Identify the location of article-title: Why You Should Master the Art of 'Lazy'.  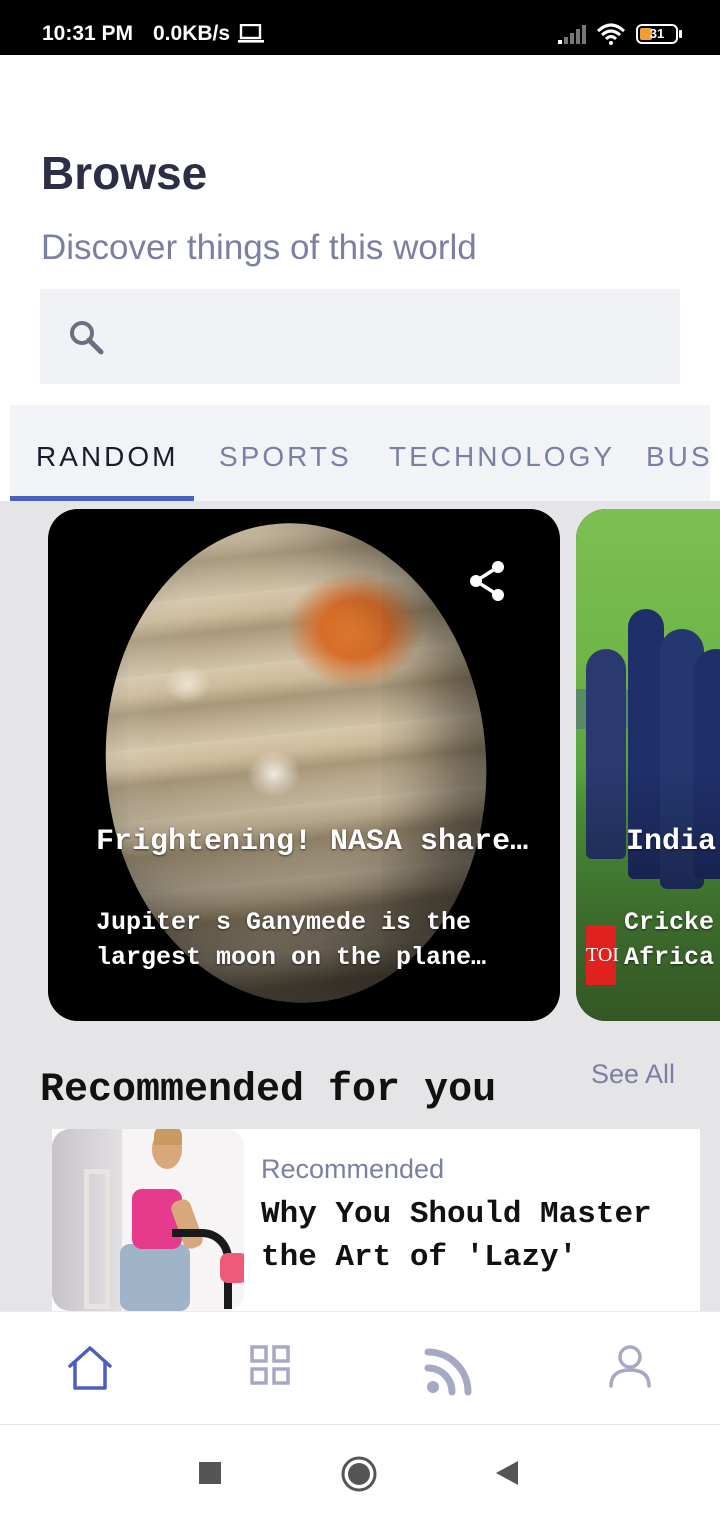
(456, 1236).